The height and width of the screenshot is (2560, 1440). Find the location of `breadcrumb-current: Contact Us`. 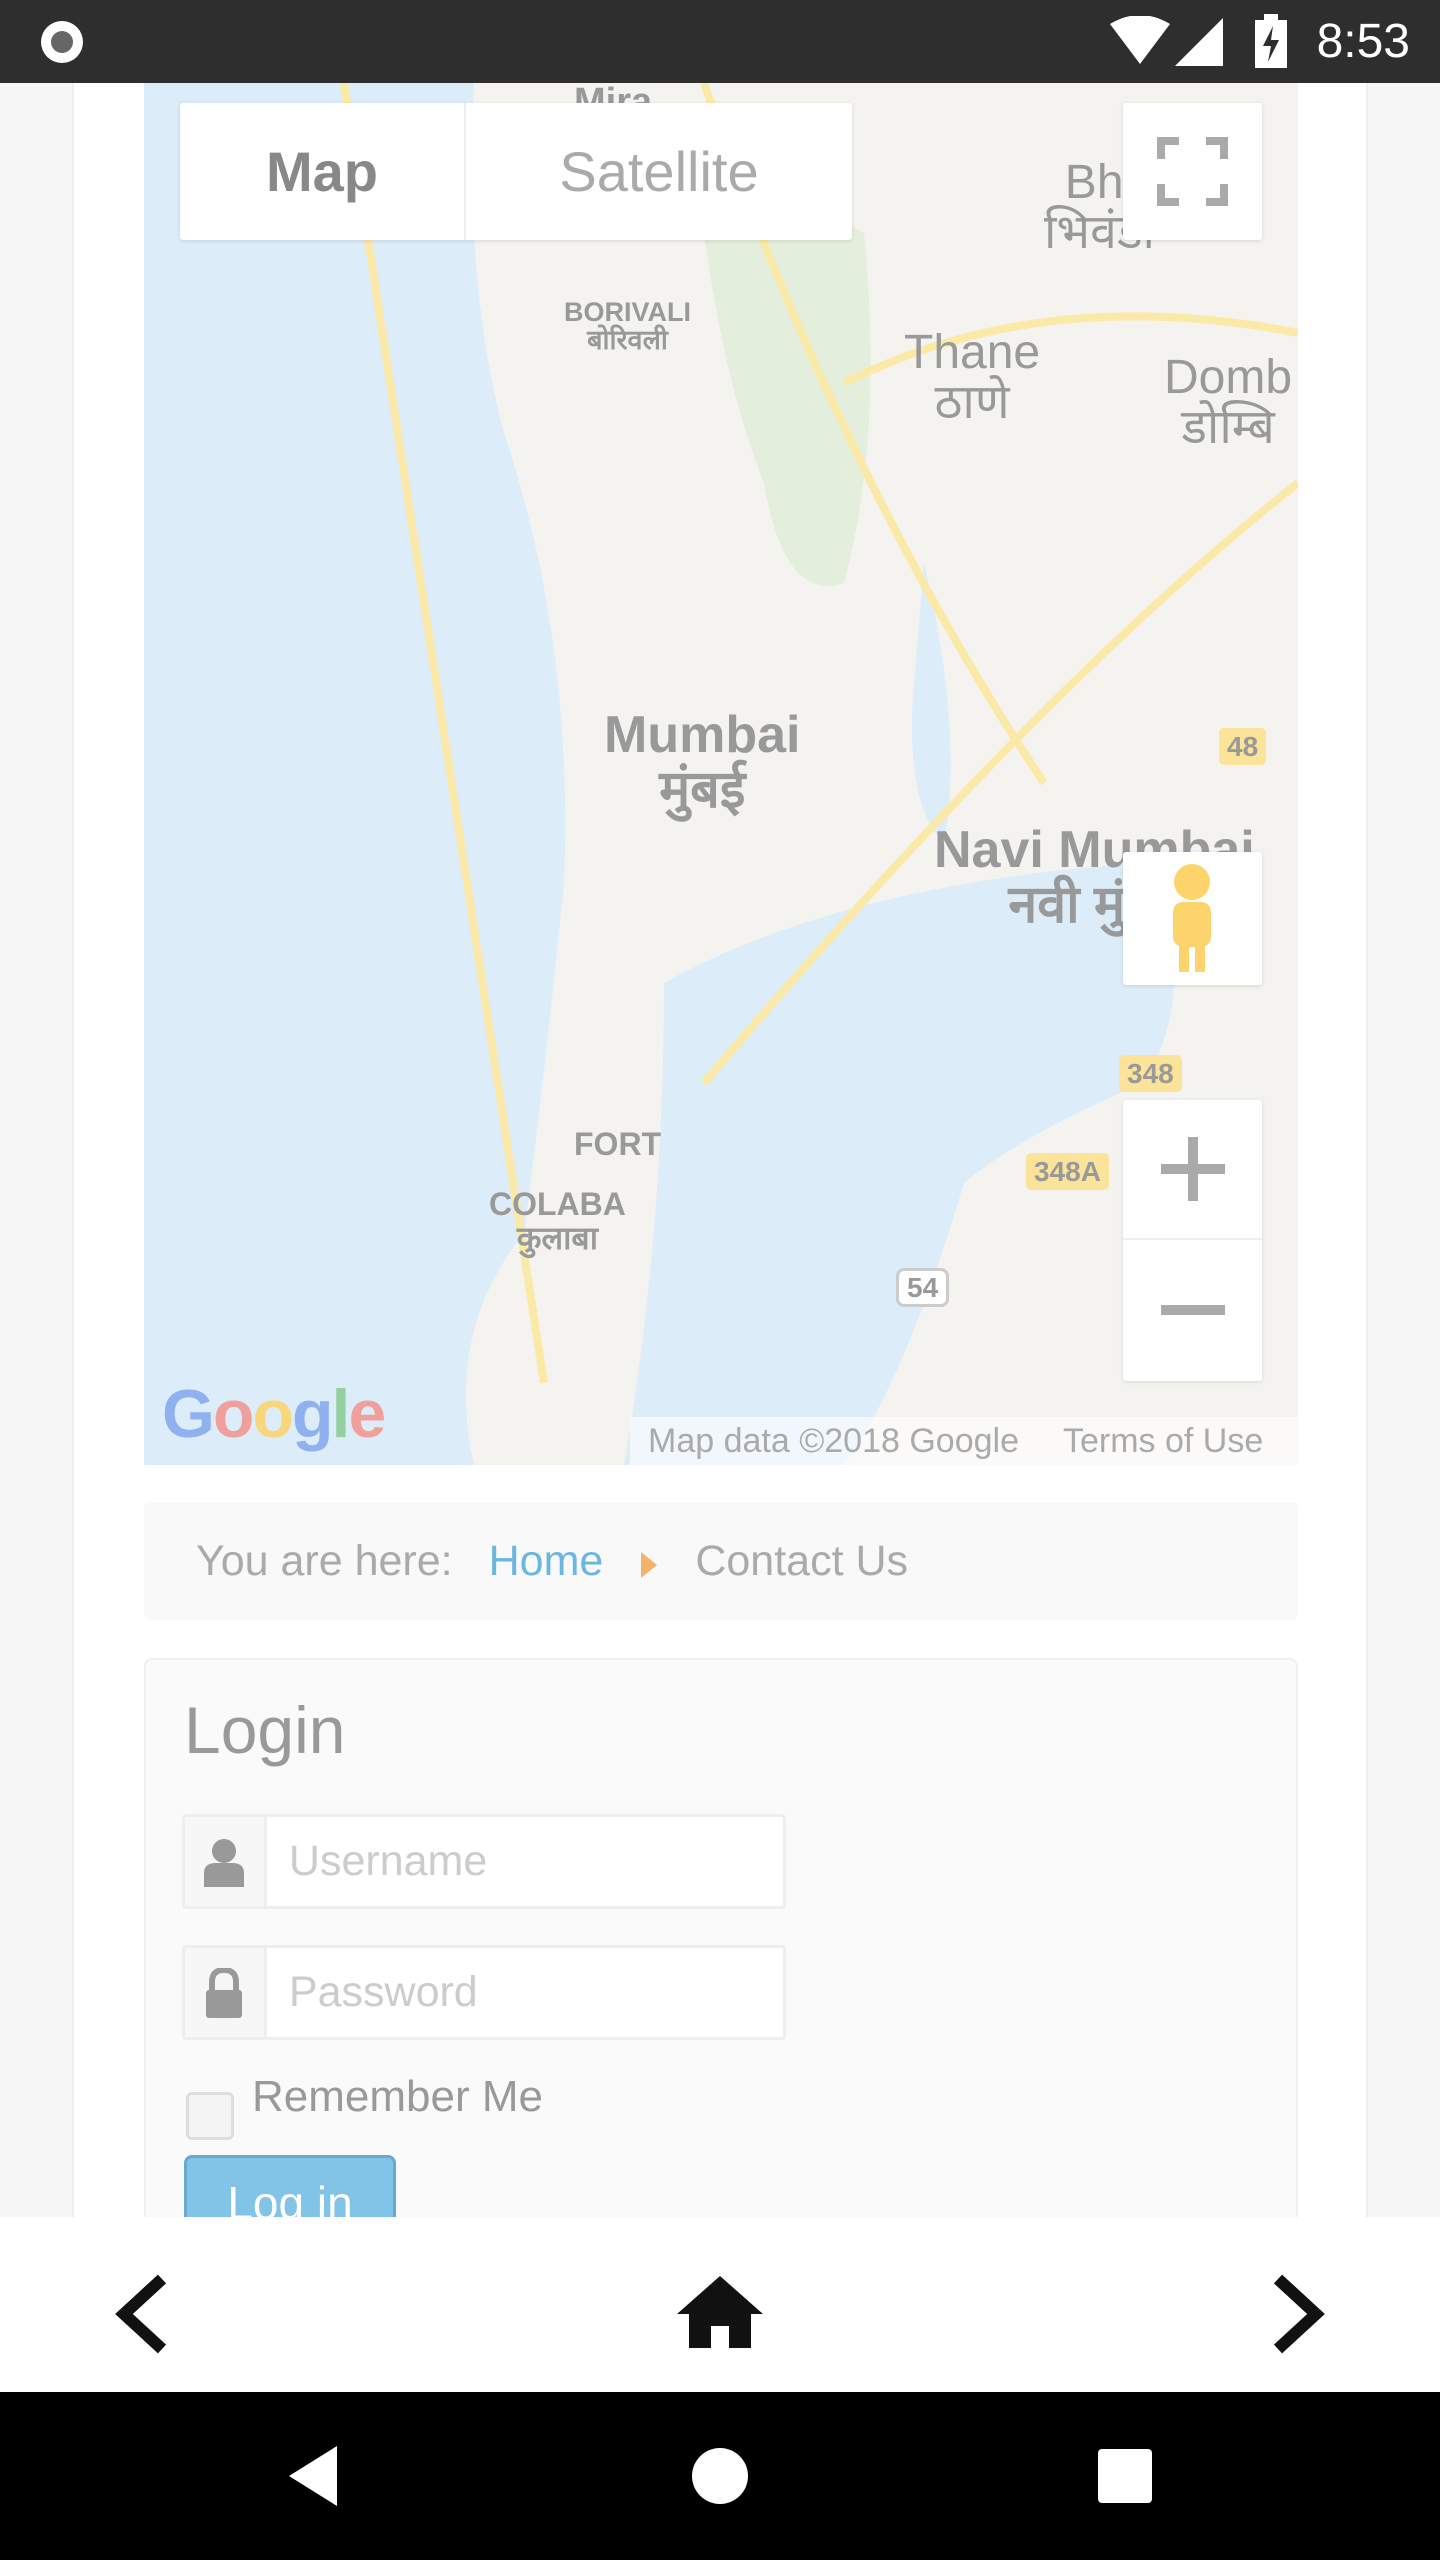

breadcrumb-current: Contact Us is located at coordinates (802, 1560).